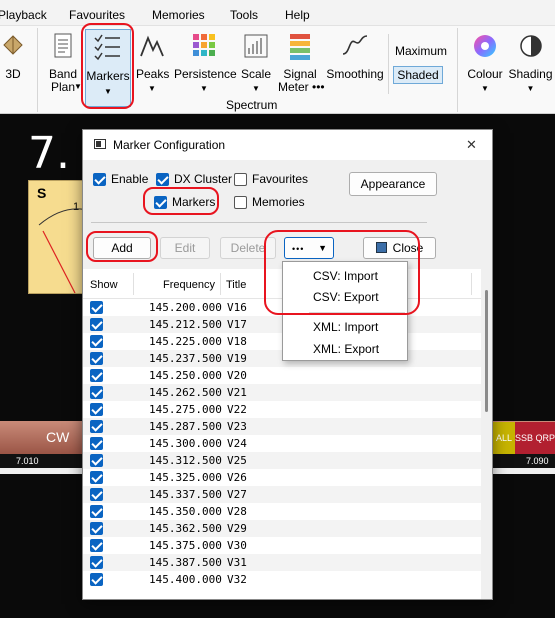  What do you see at coordinates (248, 248) in the screenshot?
I see `delete-button: Delete` at bounding box center [248, 248].